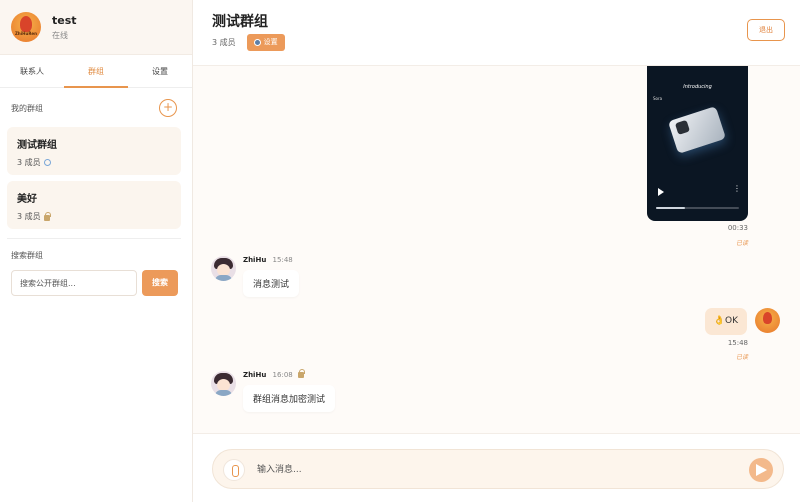 This screenshot has width=800, height=502. What do you see at coordinates (271, 283) in the screenshot?
I see `message-bubble: 消息测试` at bounding box center [271, 283].